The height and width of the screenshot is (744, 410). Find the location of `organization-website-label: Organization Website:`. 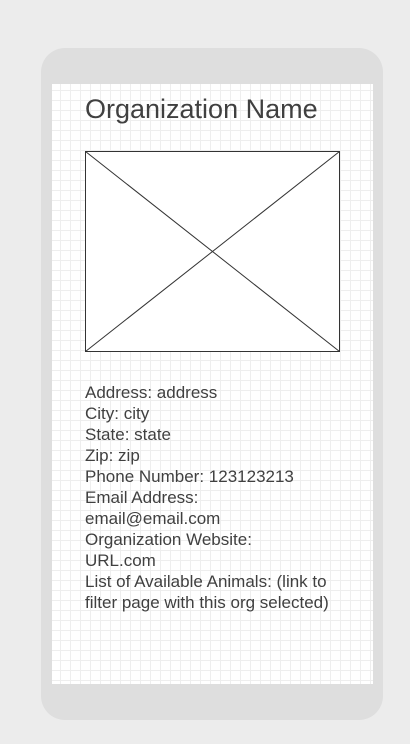

organization-website-label: Organization Website: is located at coordinates (168, 539).